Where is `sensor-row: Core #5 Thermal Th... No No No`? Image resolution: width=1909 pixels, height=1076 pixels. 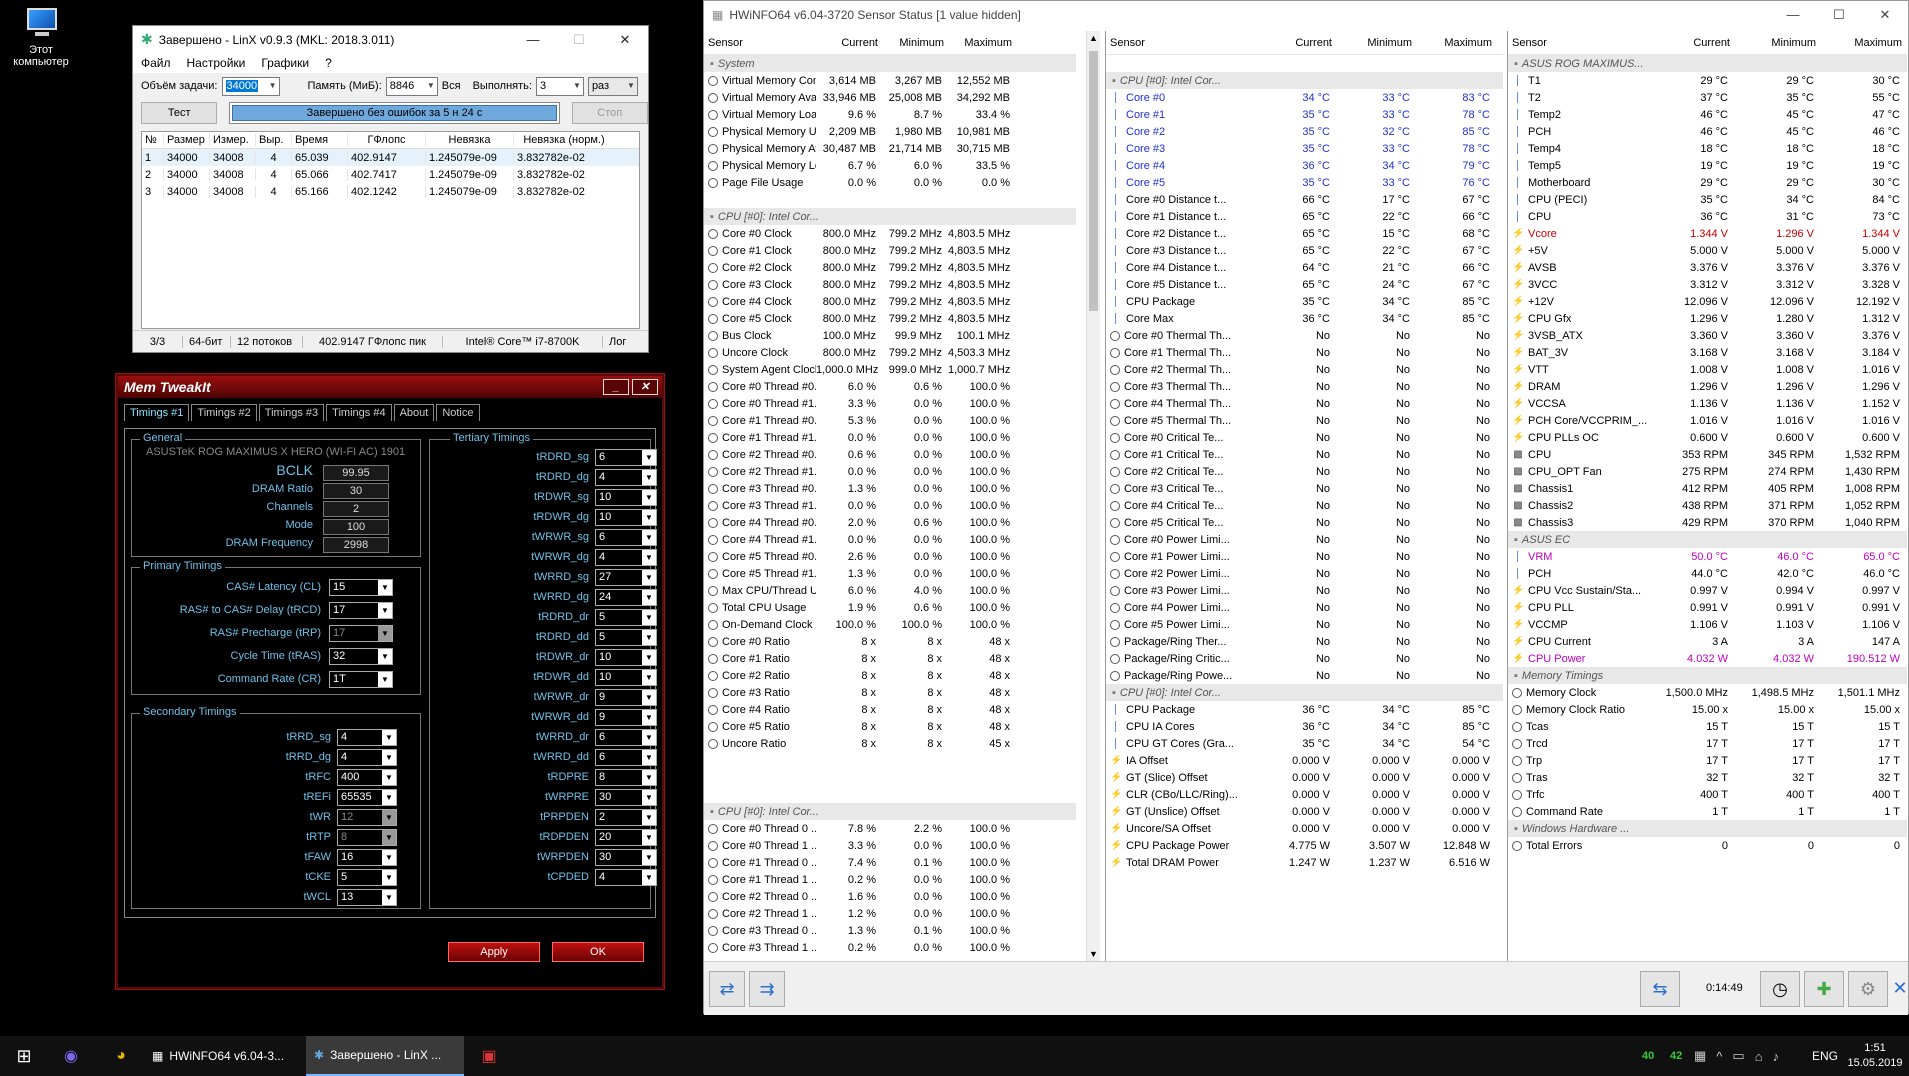 sensor-row: Core #5 Thermal Th... No No No is located at coordinates (1304, 420).